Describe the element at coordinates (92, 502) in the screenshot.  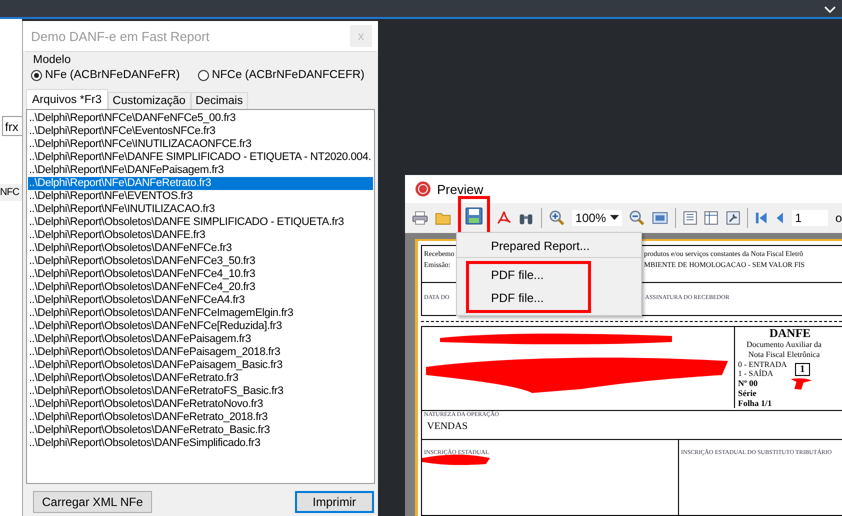
I see `dialog-button: Carregar XML NFe` at that location.